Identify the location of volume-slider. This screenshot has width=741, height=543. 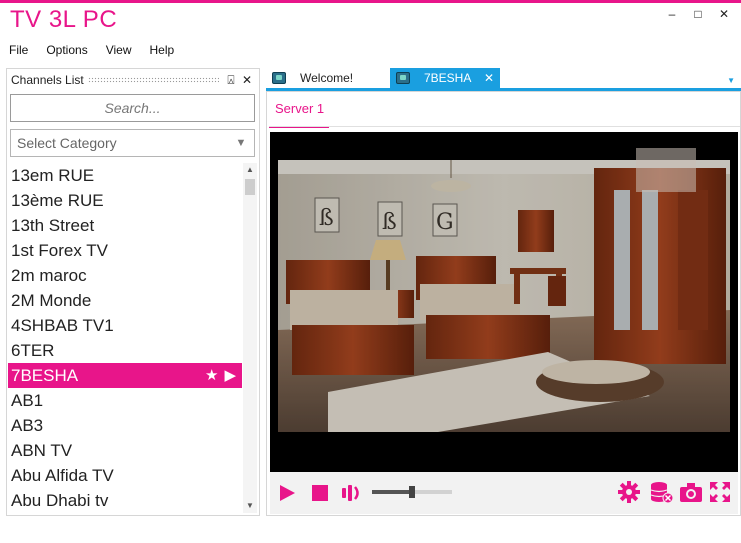
(412, 492).